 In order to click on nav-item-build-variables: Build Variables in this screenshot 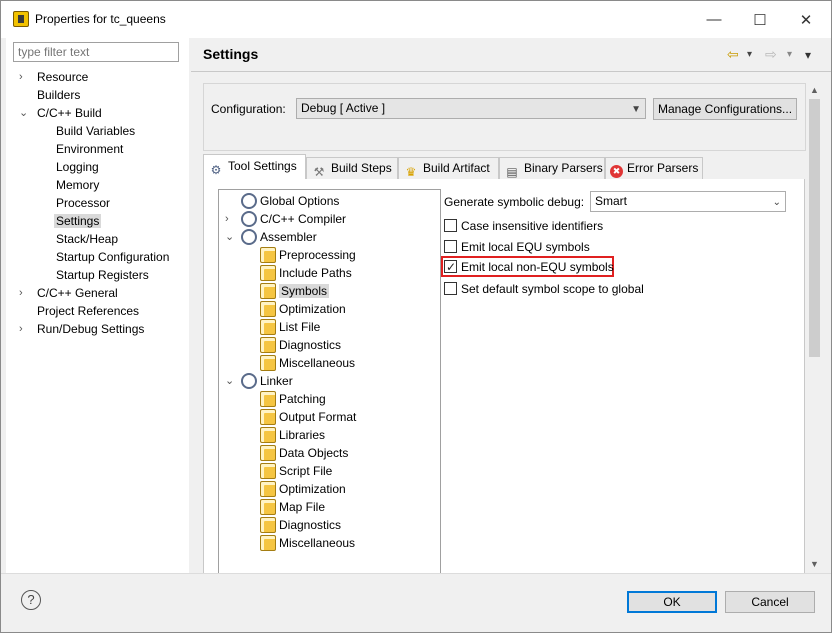, I will do `click(95, 131)`.